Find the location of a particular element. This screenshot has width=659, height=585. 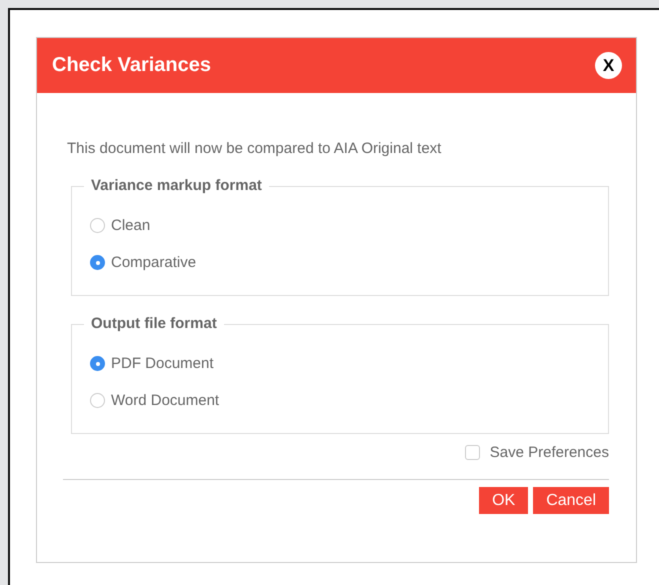

radio-label: Word Document is located at coordinates (165, 400).